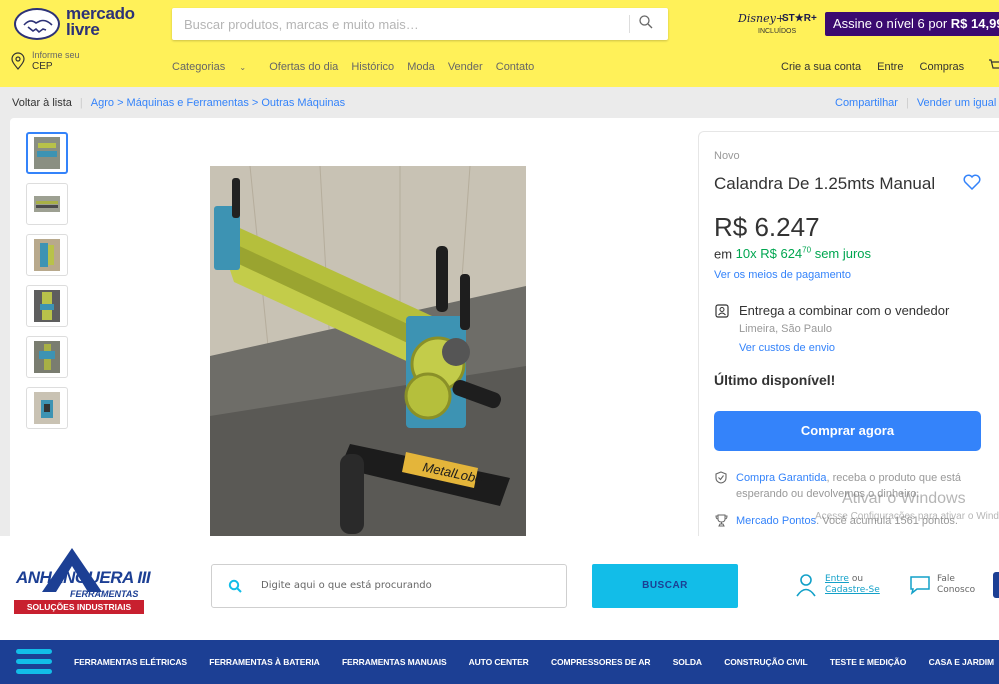  I want to click on create-account-link: Crie a sua conta, so click(821, 67).